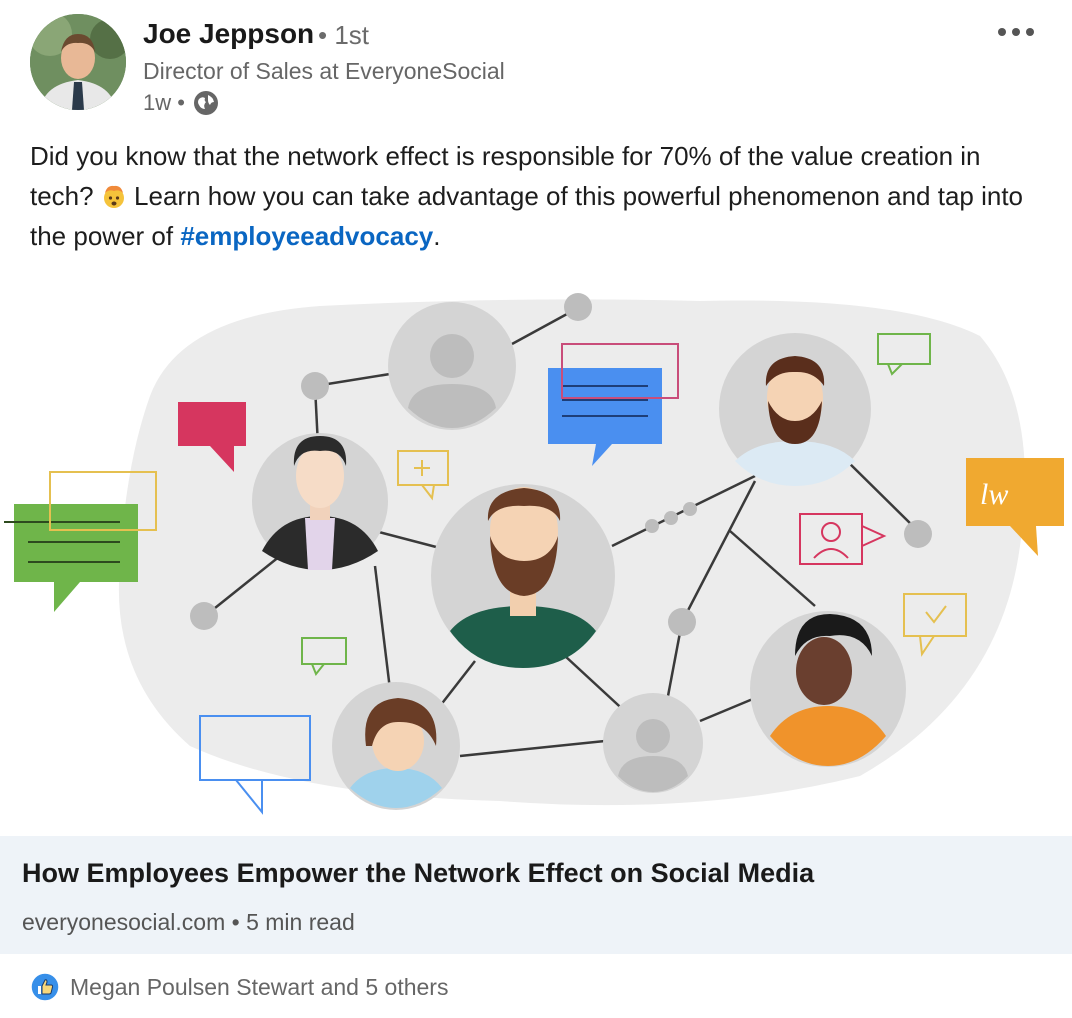 The width and height of the screenshot is (1072, 1018). Describe the element at coordinates (113, 196) in the screenshot. I see `exploding-head-emoji-icon` at that location.